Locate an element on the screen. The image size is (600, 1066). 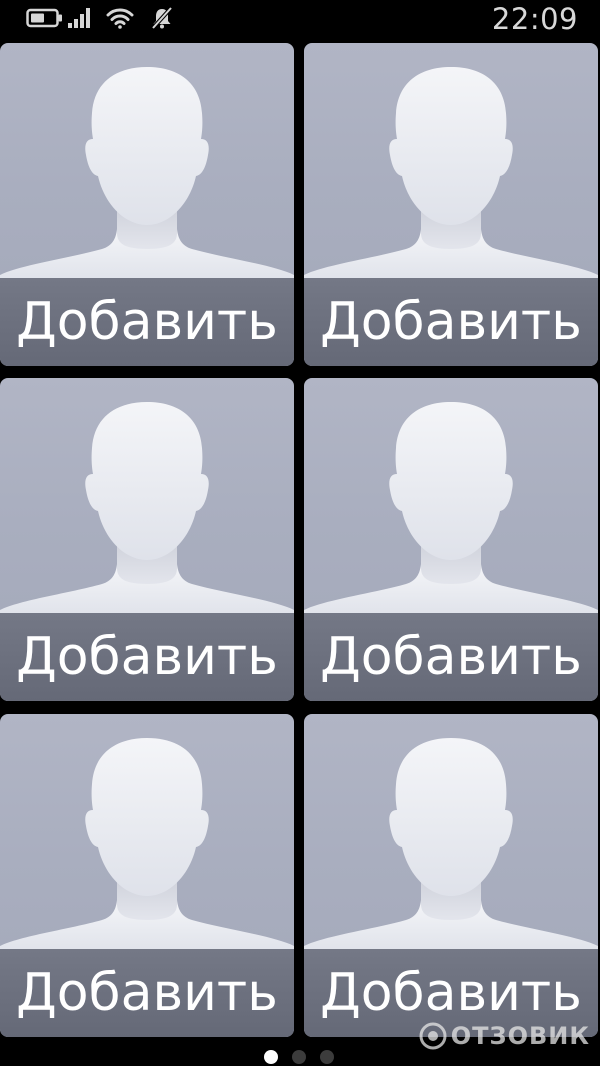
watermark-text: ОТЗОВИК is located at coordinates (520, 1036).